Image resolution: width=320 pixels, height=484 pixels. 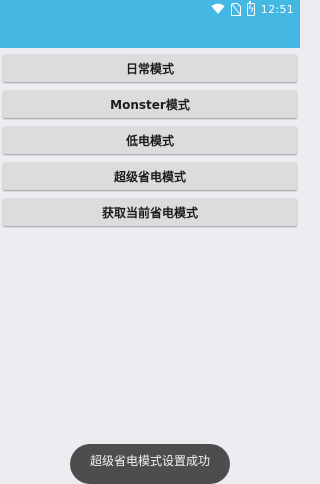 I want to click on battery-charging-icon: ϟ, so click(x=250, y=8).